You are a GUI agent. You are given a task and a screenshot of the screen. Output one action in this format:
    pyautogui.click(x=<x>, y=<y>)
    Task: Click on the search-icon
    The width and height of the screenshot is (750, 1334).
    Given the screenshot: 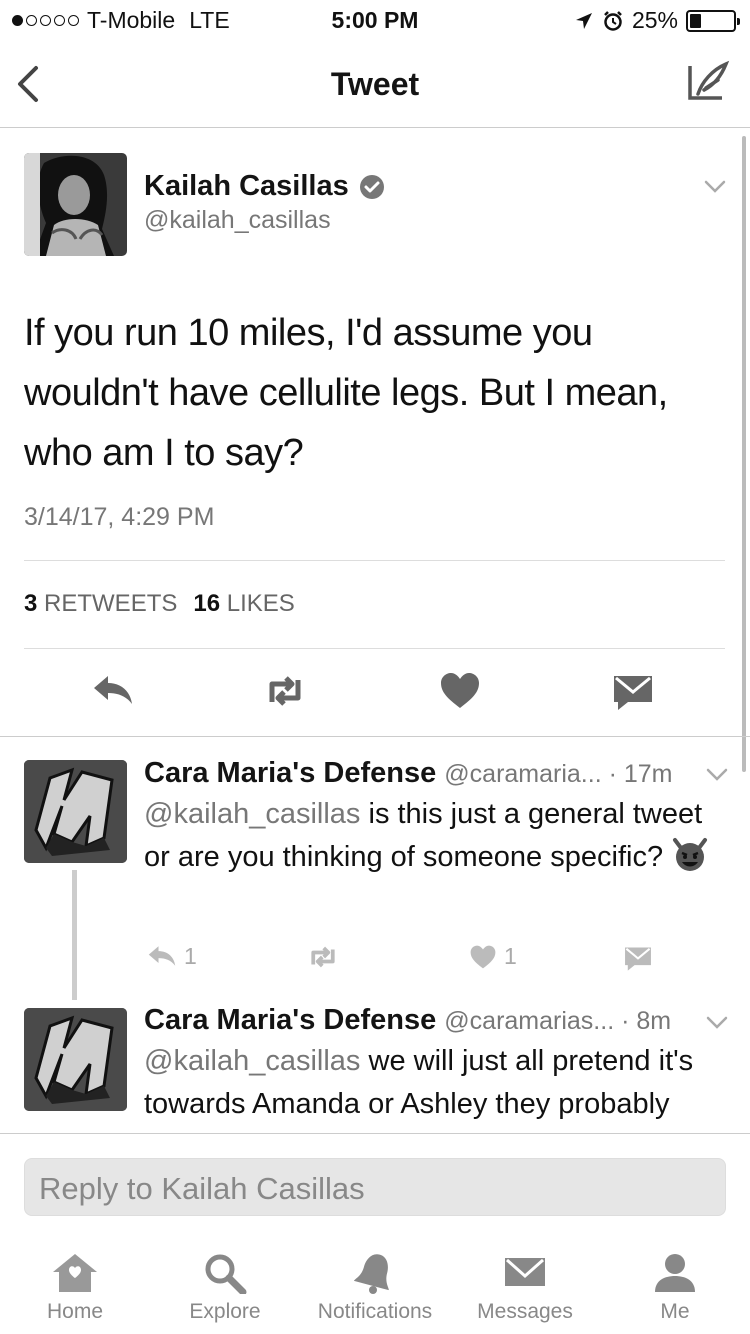 What is the action you would take?
    pyautogui.click(x=226, y=1274)
    